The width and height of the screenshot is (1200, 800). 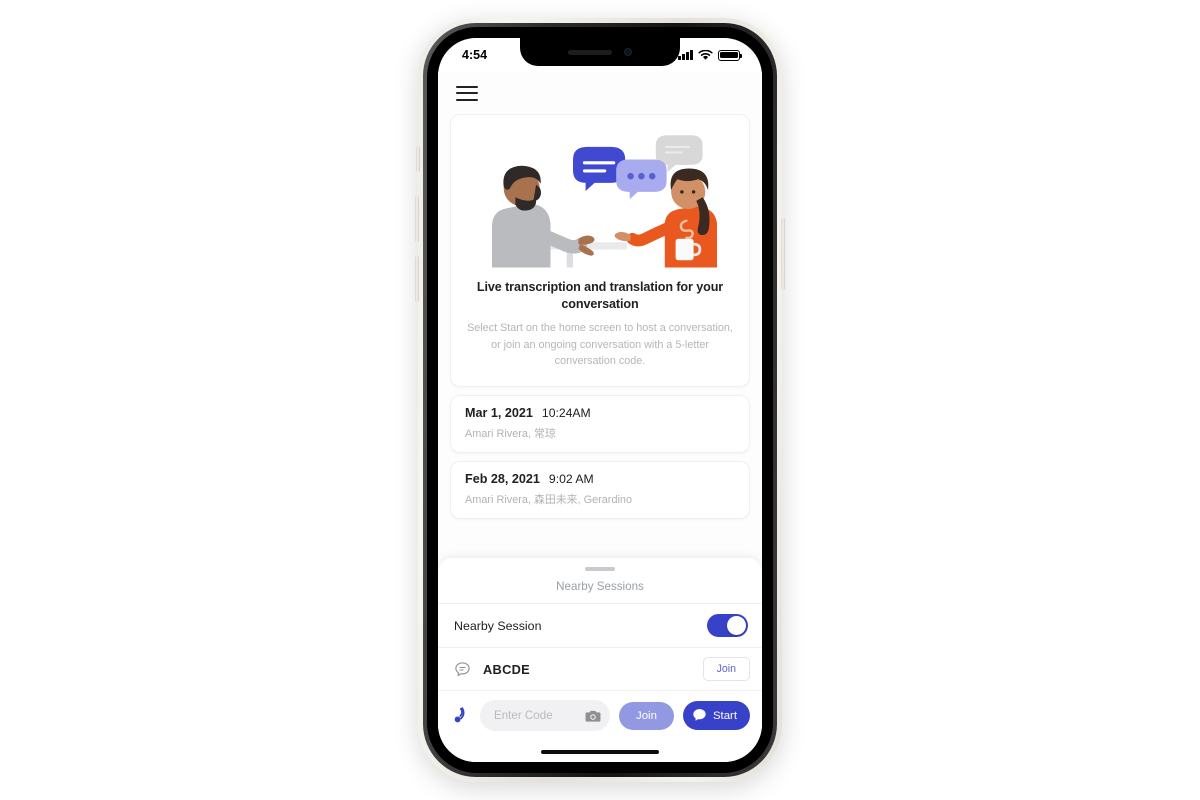 What do you see at coordinates (417, 219) in the screenshot?
I see `volume-up-button` at bounding box center [417, 219].